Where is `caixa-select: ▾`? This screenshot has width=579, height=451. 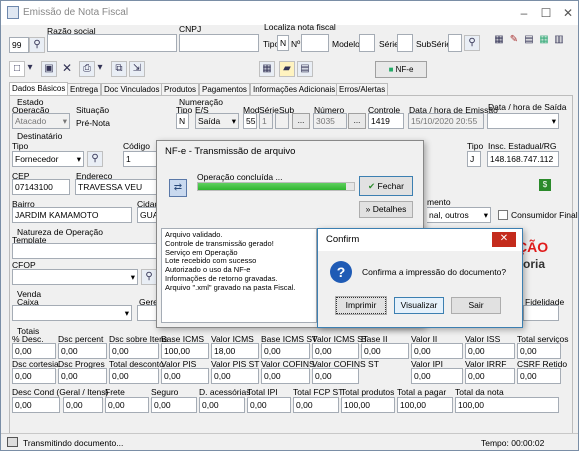 caixa-select: ▾ is located at coordinates (72, 313).